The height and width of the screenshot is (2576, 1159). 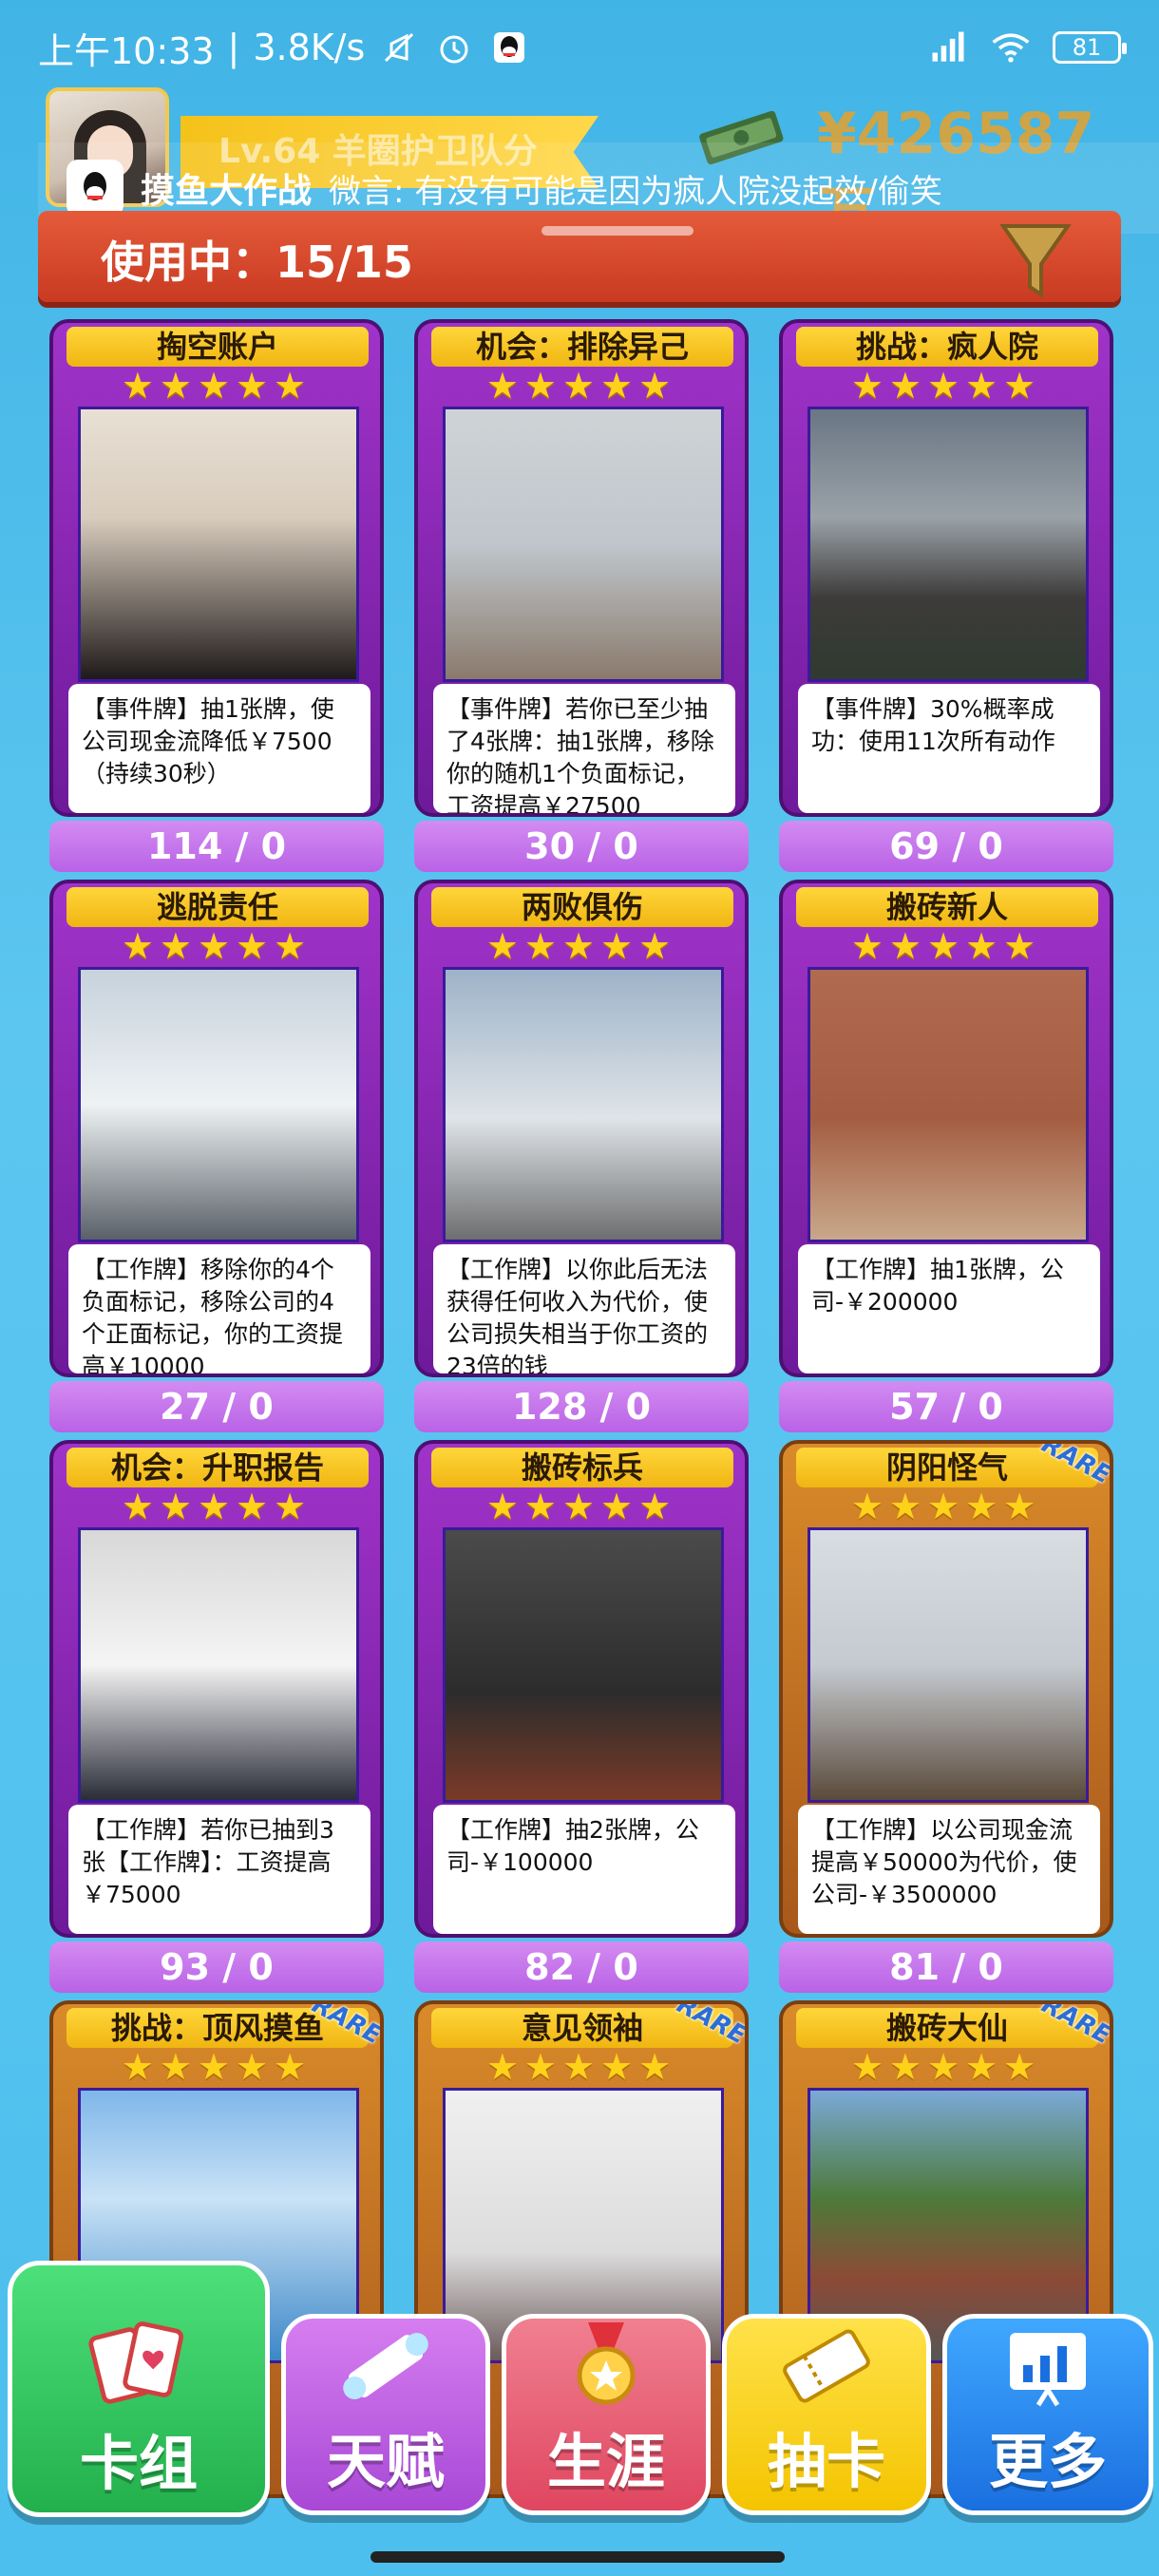 What do you see at coordinates (582, 1467) in the screenshot?
I see `card-title: 搬砖标兵` at bounding box center [582, 1467].